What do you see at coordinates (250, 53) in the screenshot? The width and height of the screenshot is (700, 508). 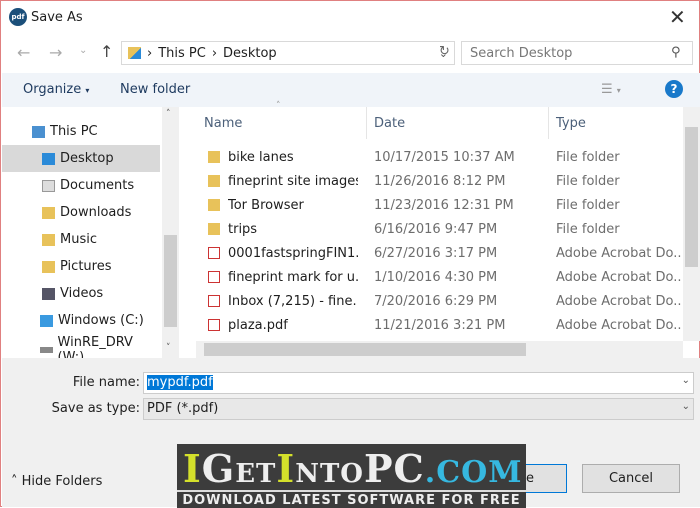 I see `breadcrumb-desktop: Desktop` at bounding box center [250, 53].